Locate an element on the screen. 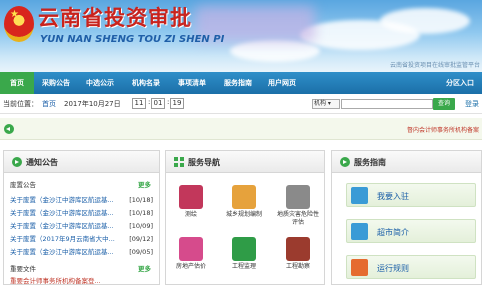 The image size is (482, 285). nav-item-home: 首页 is located at coordinates (17, 83).